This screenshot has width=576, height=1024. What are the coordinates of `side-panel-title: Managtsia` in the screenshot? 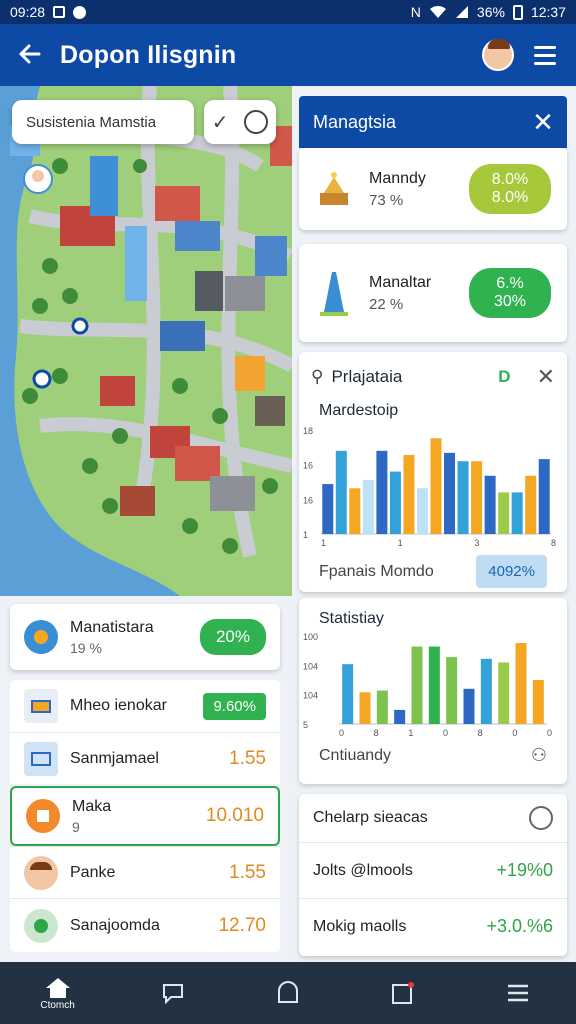 It's located at (355, 121).